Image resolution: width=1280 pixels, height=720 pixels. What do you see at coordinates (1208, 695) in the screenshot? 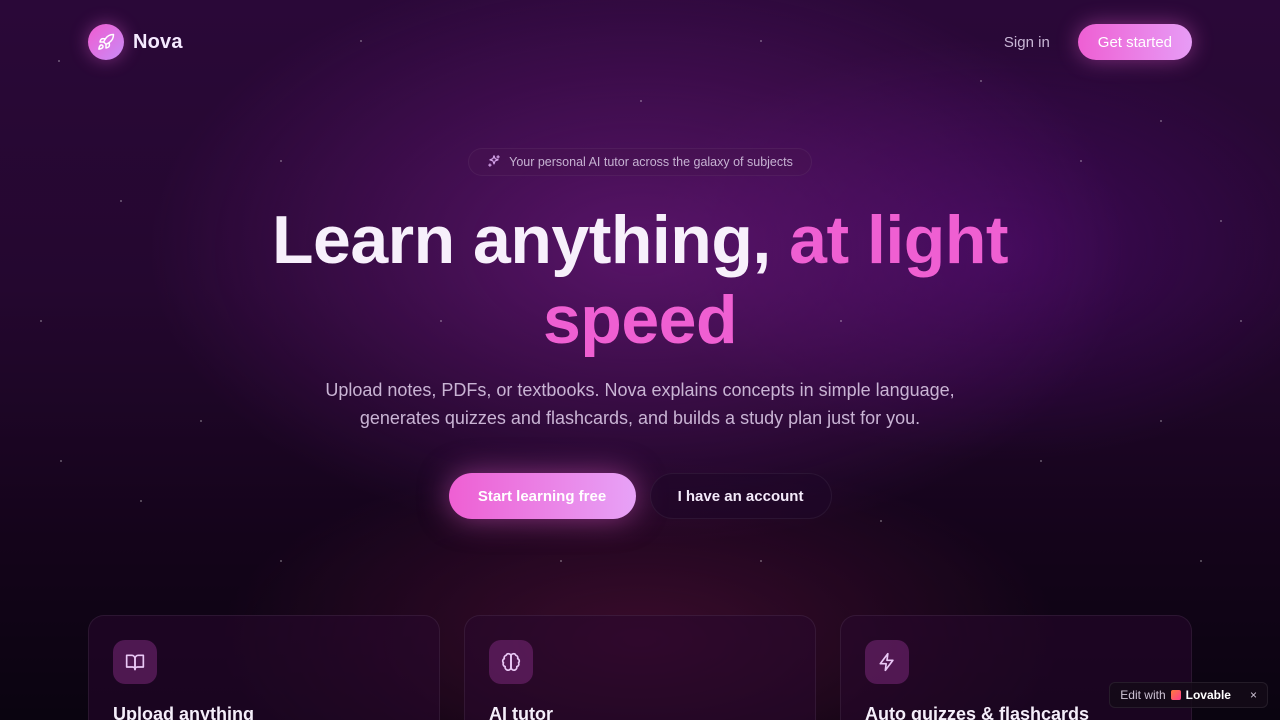
I see `lovable-brand: Lovable` at bounding box center [1208, 695].